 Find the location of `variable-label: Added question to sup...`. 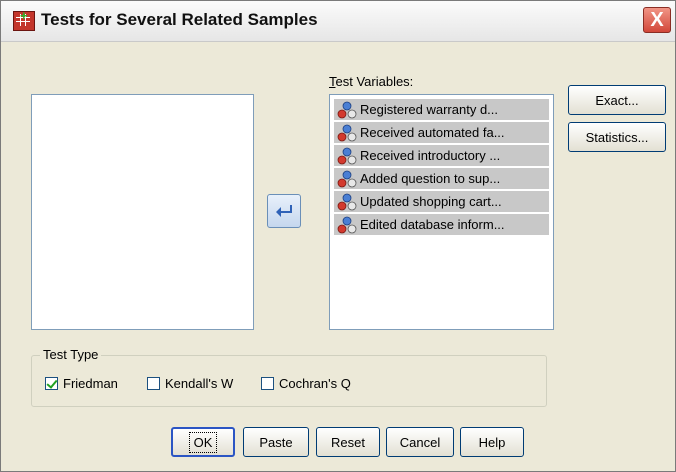

variable-label: Added question to sup... is located at coordinates (430, 178).